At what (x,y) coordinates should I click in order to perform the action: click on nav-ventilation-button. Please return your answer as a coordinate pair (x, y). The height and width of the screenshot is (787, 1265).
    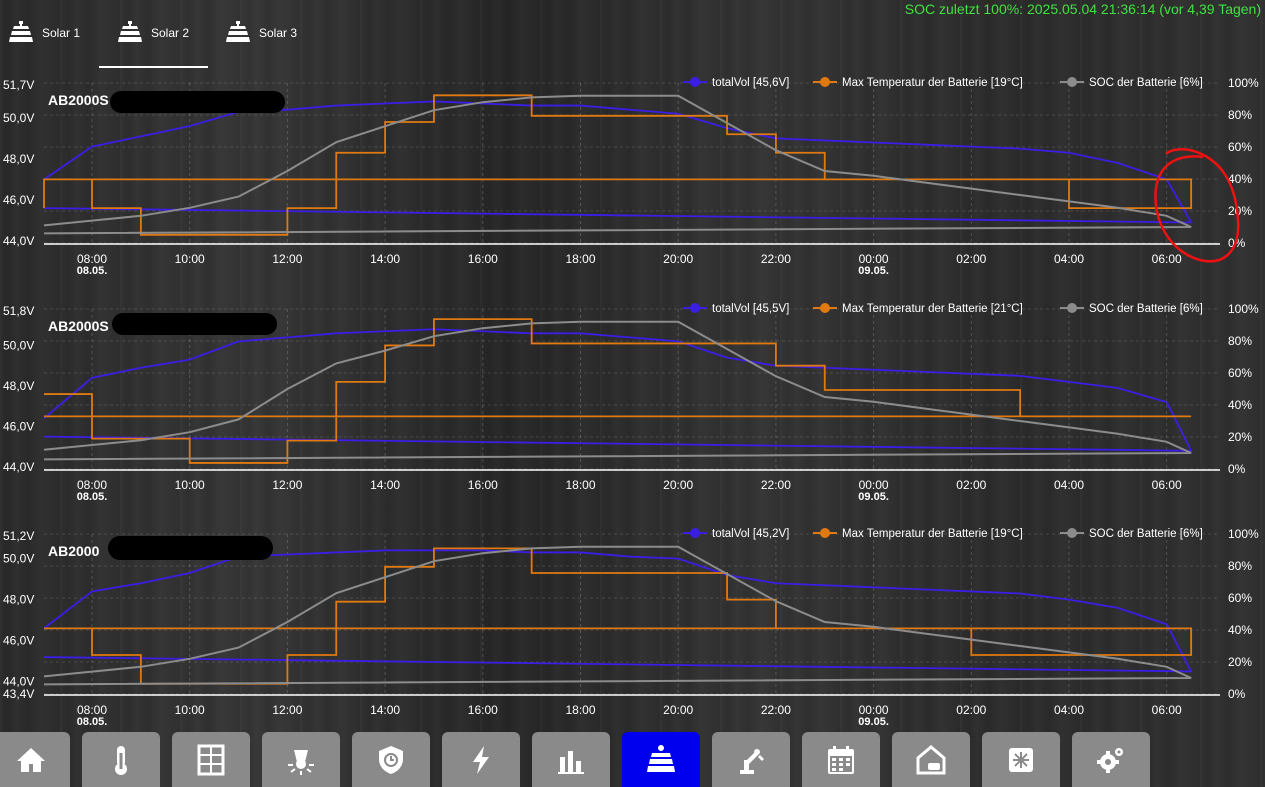
    Looking at the image, I should click on (1021, 759).